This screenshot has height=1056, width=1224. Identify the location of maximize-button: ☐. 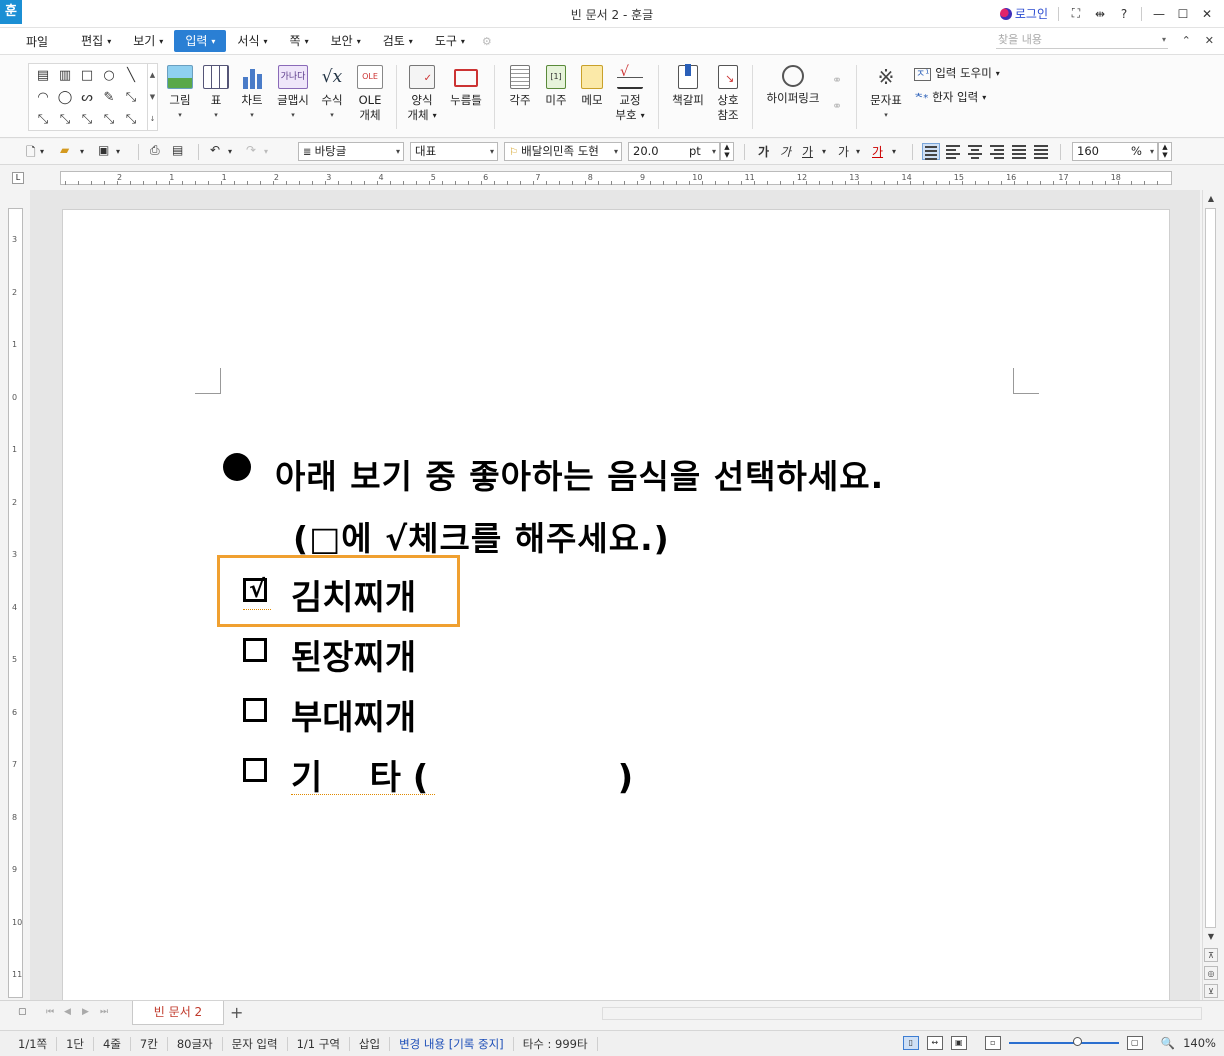
(1183, 14).